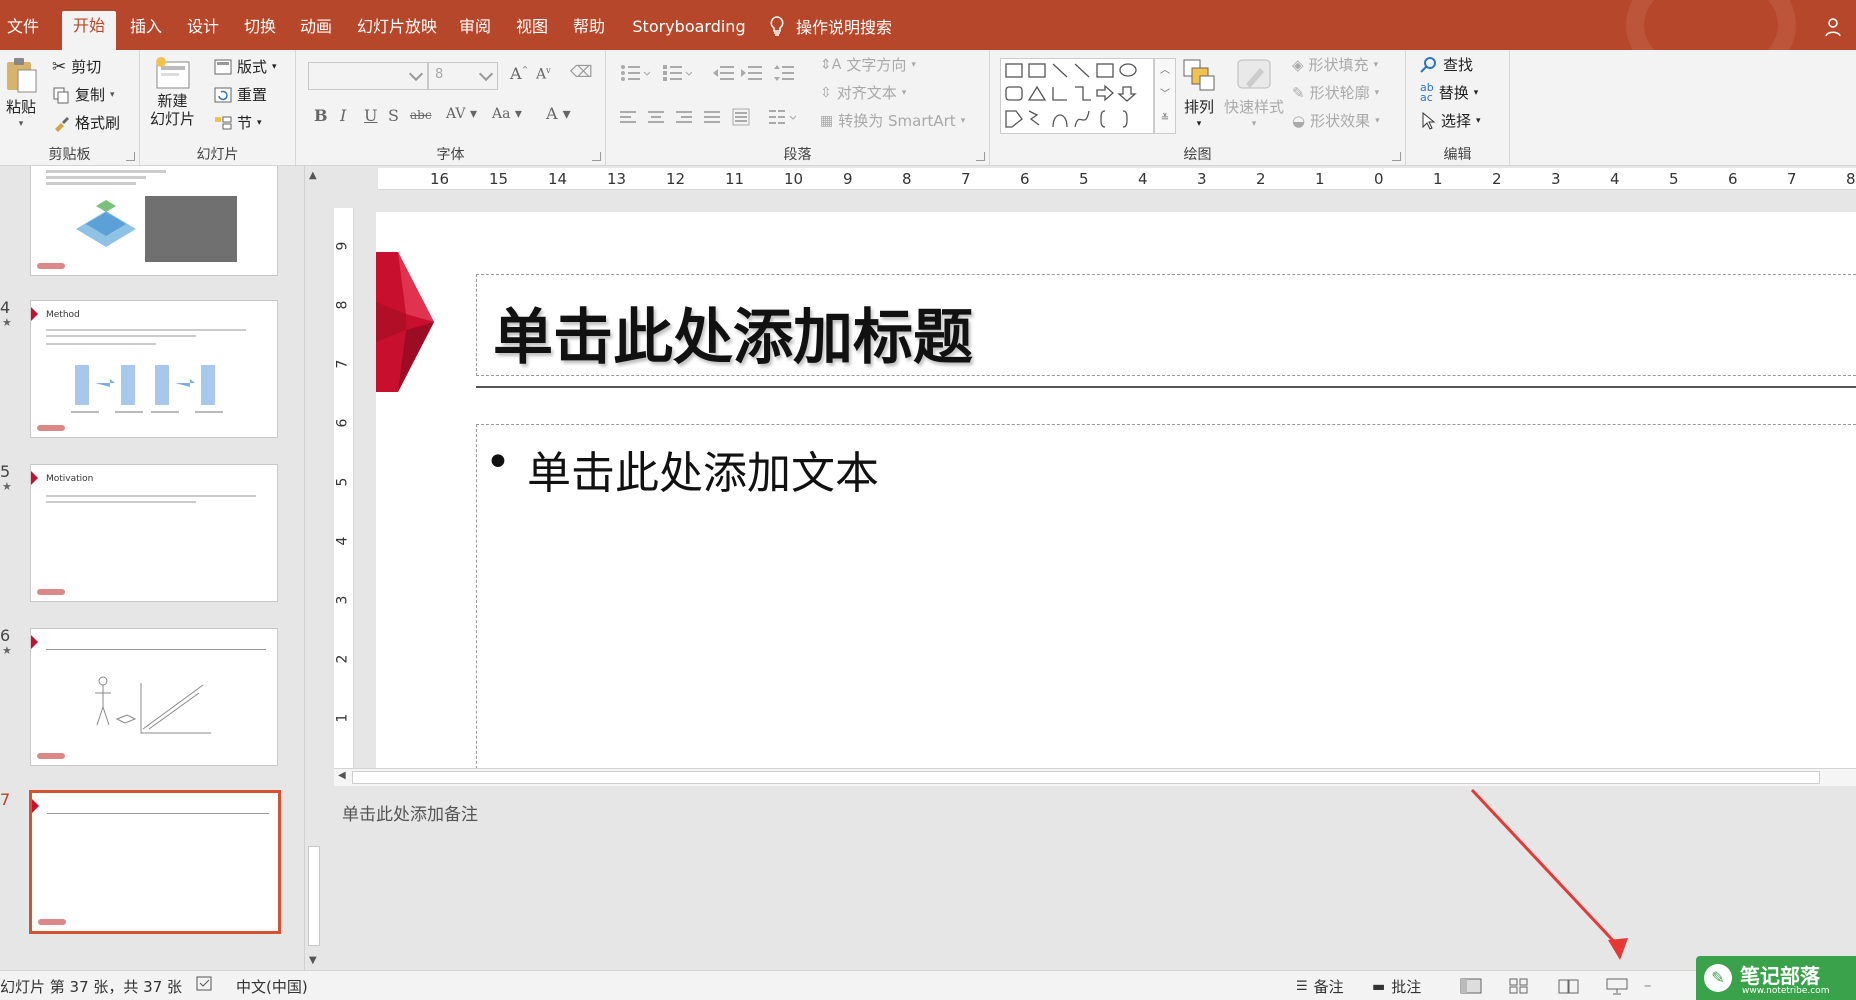  I want to click on spell-check-icon, so click(205, 984).